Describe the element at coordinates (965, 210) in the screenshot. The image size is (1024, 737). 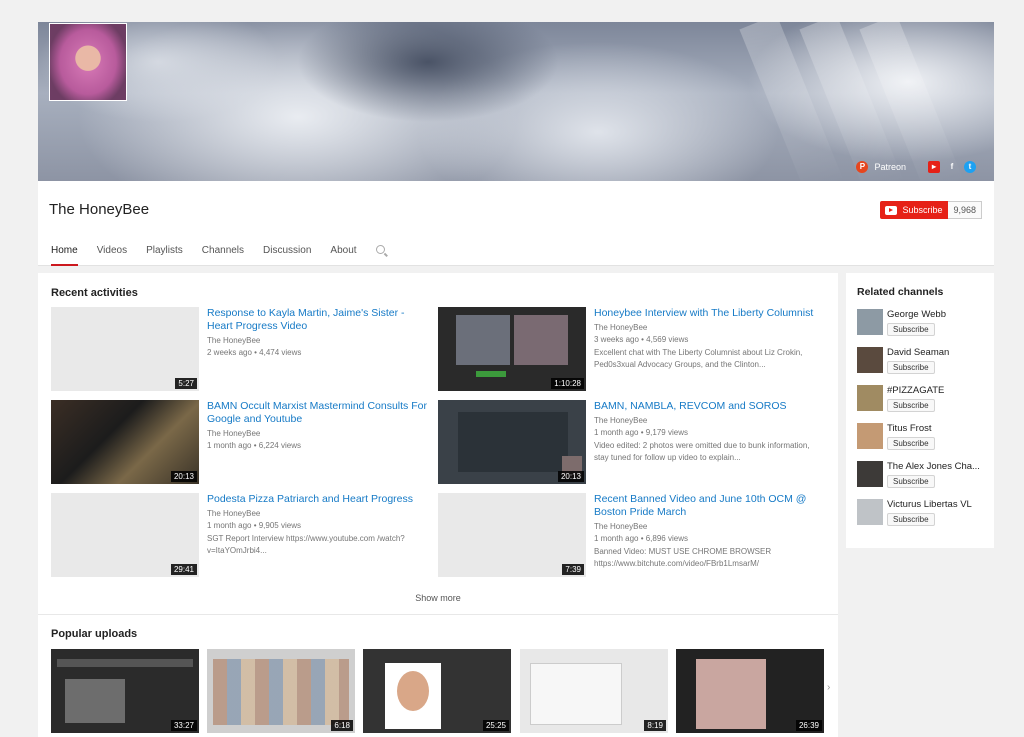
I see `subscriber-count: 9,968` at that location.